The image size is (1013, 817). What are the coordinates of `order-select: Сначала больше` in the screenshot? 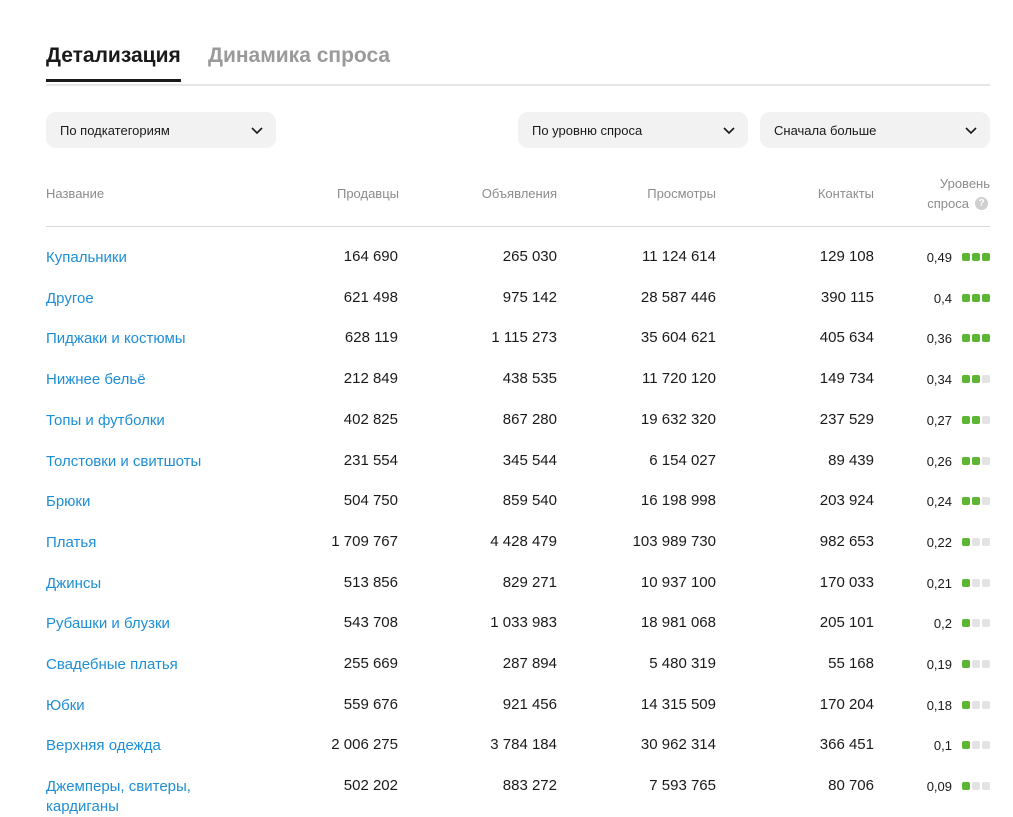 It's located at (875, 130).